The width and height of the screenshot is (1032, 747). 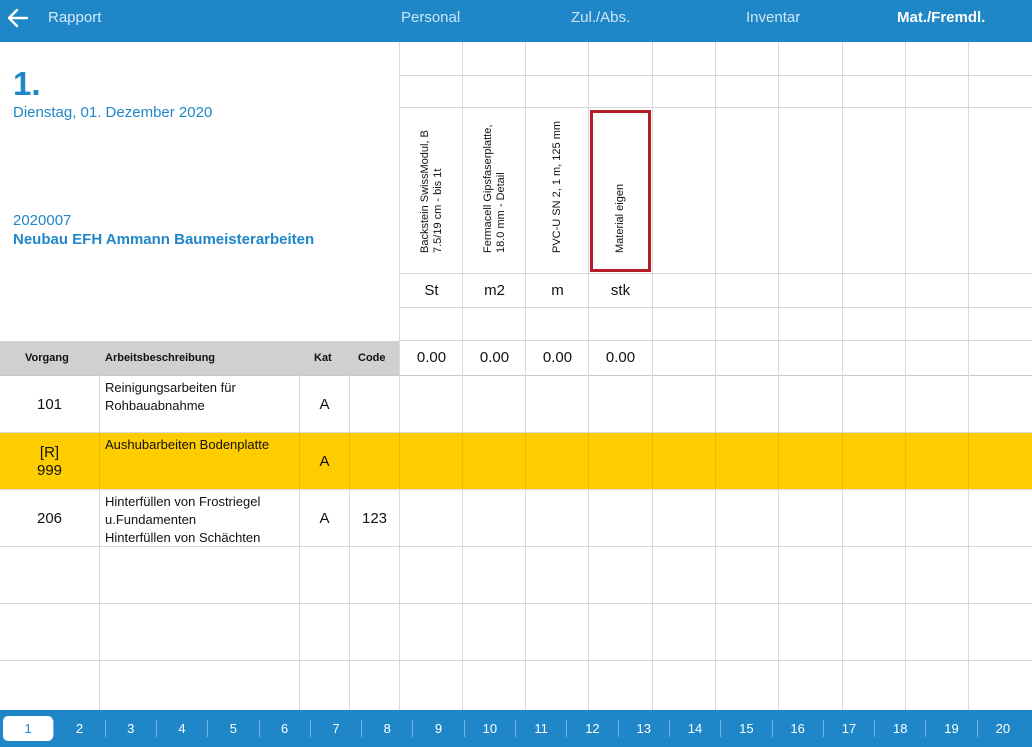 What do you see at coordinates (541, 728) in the screenshot?
I see `page-button-11: 11` at bounding box center [541, 728].